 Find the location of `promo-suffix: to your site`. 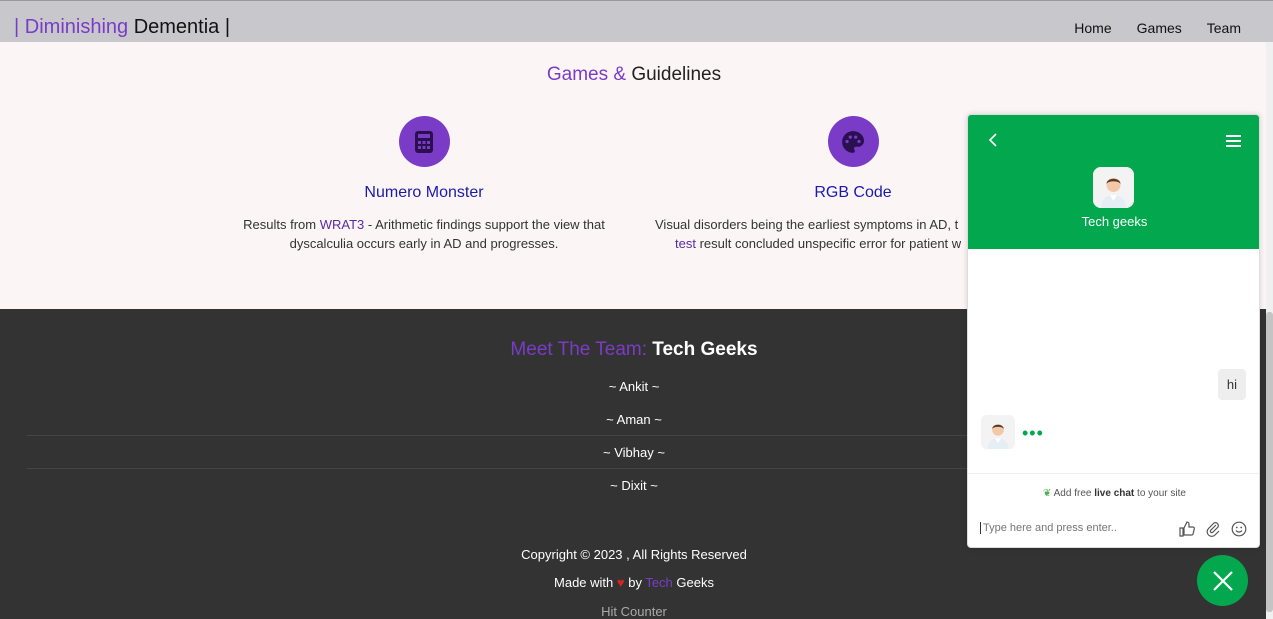

promo-suffix: to your site is located at coordinates (1160, 493).